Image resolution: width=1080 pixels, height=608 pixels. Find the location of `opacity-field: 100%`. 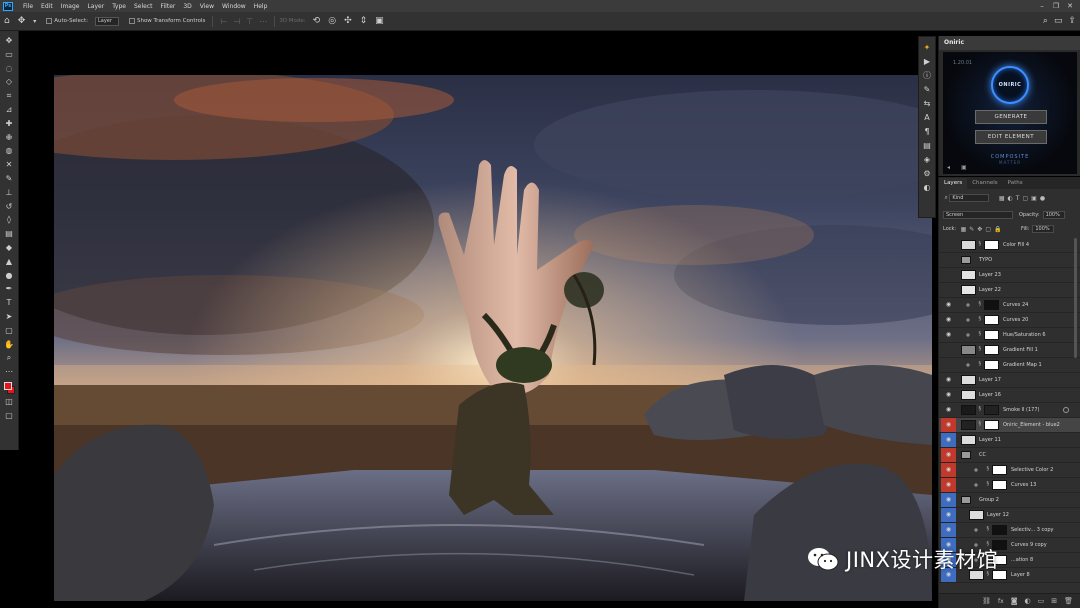

opacity-field: 100% is located at coordinates (1053, 215).